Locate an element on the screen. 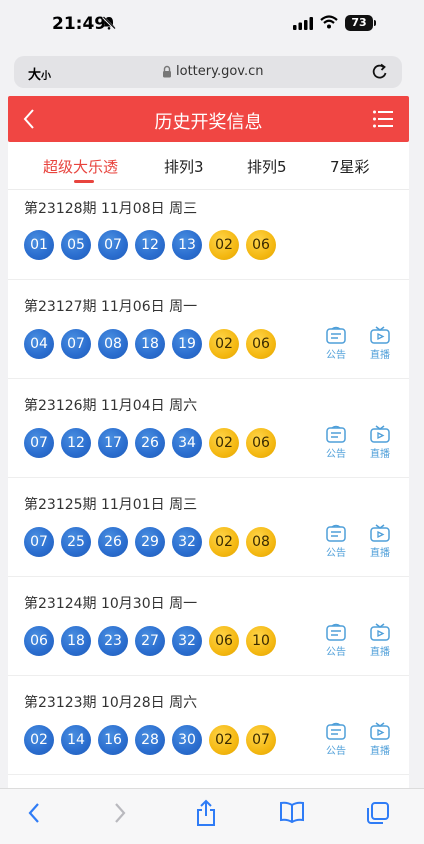 This screenshot has width=424, height=844. draw-title: 第23127期 11月06日 周一 is located at coordinates (111, 307).